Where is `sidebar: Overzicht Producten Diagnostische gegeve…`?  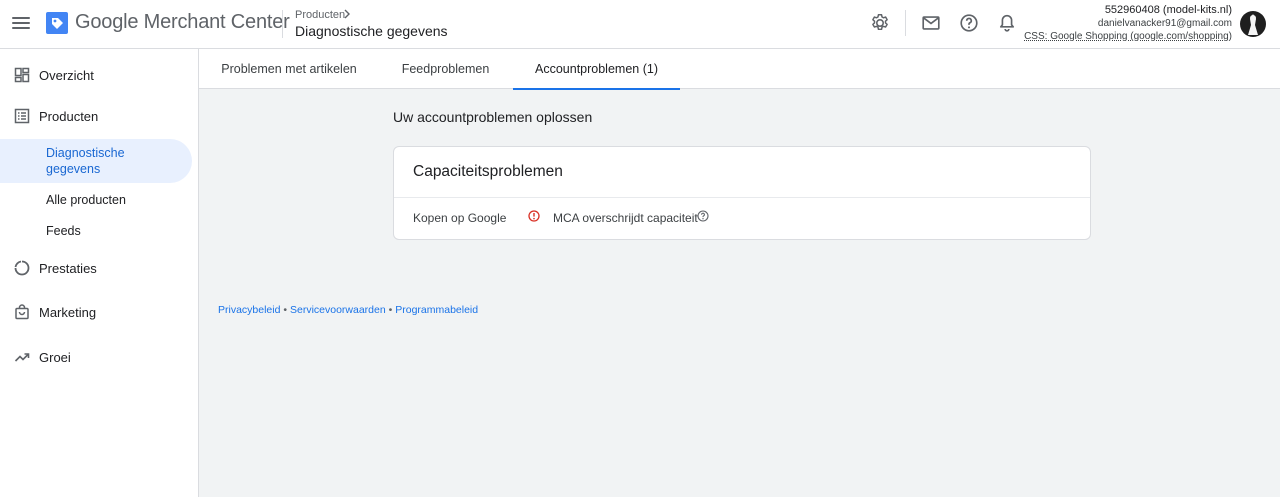
sidebar: Overzicht Producten Diagnostische gegeve… is located at coordinates (99, 273).